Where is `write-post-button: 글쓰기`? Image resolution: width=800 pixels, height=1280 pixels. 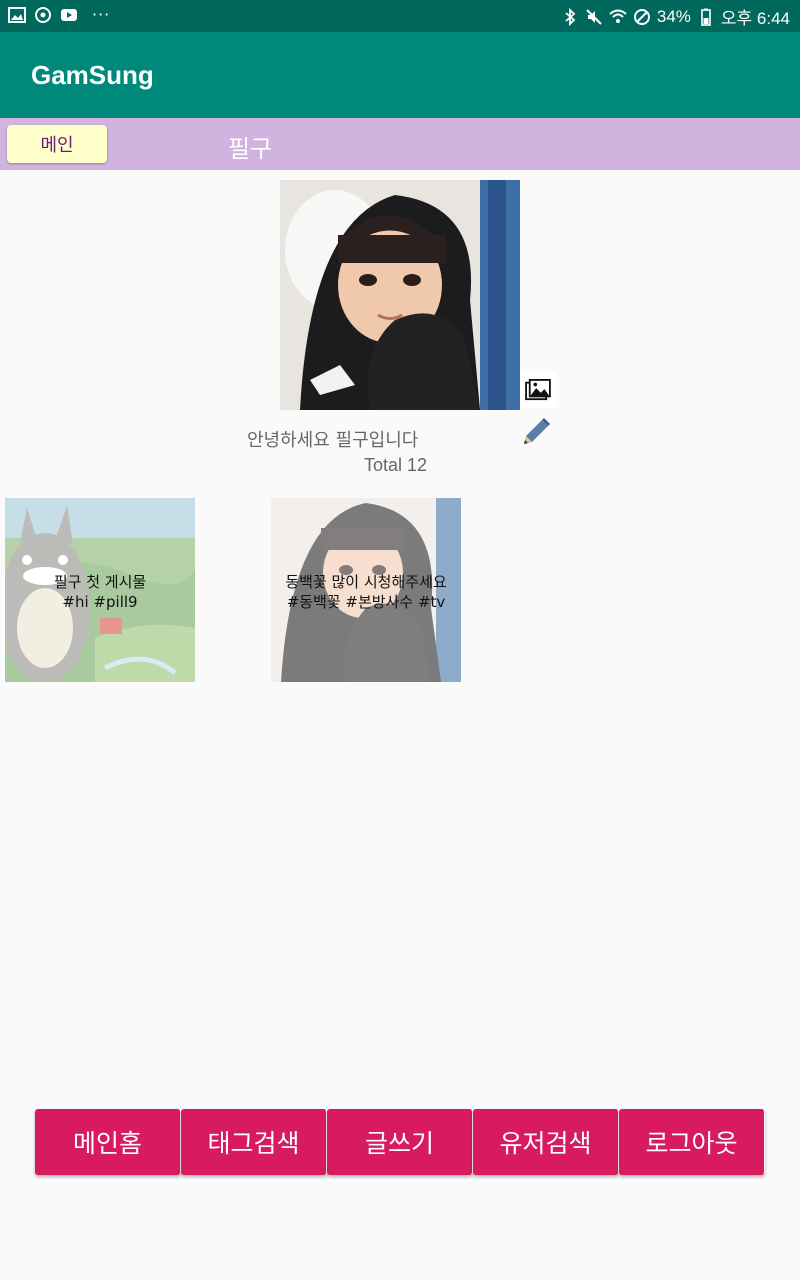 write-post-button: 글쓰기 is located at coordinates (400, 1142).